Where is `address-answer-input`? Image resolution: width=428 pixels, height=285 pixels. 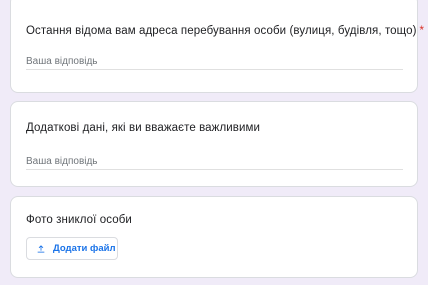 address-answer-input is located at coordinates (214, 61).